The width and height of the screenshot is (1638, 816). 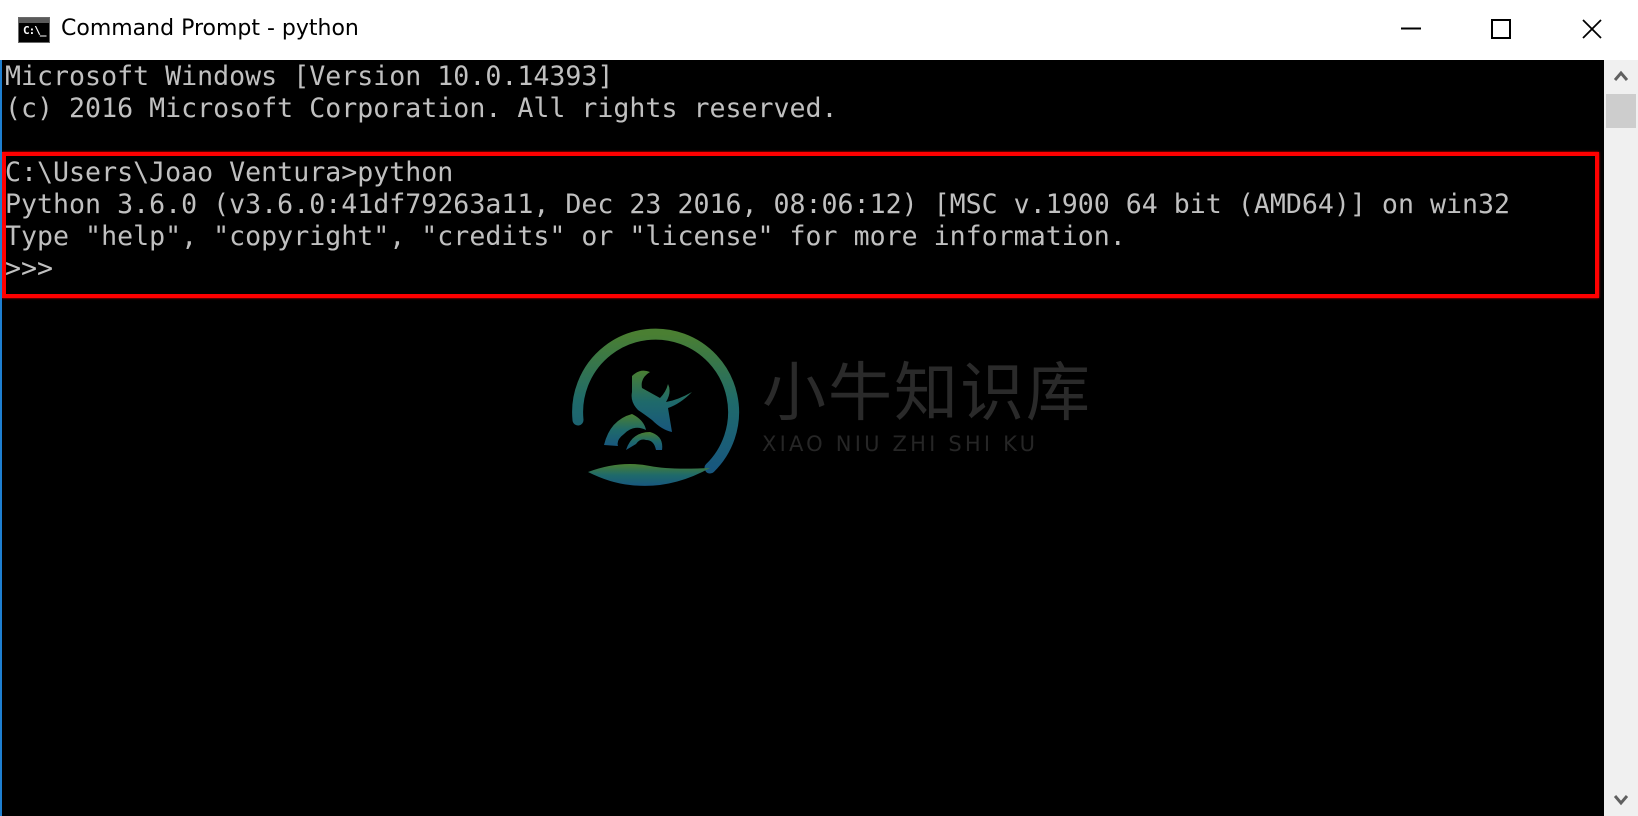 I want to click on maximize-button, so click(x=1501, y=29).